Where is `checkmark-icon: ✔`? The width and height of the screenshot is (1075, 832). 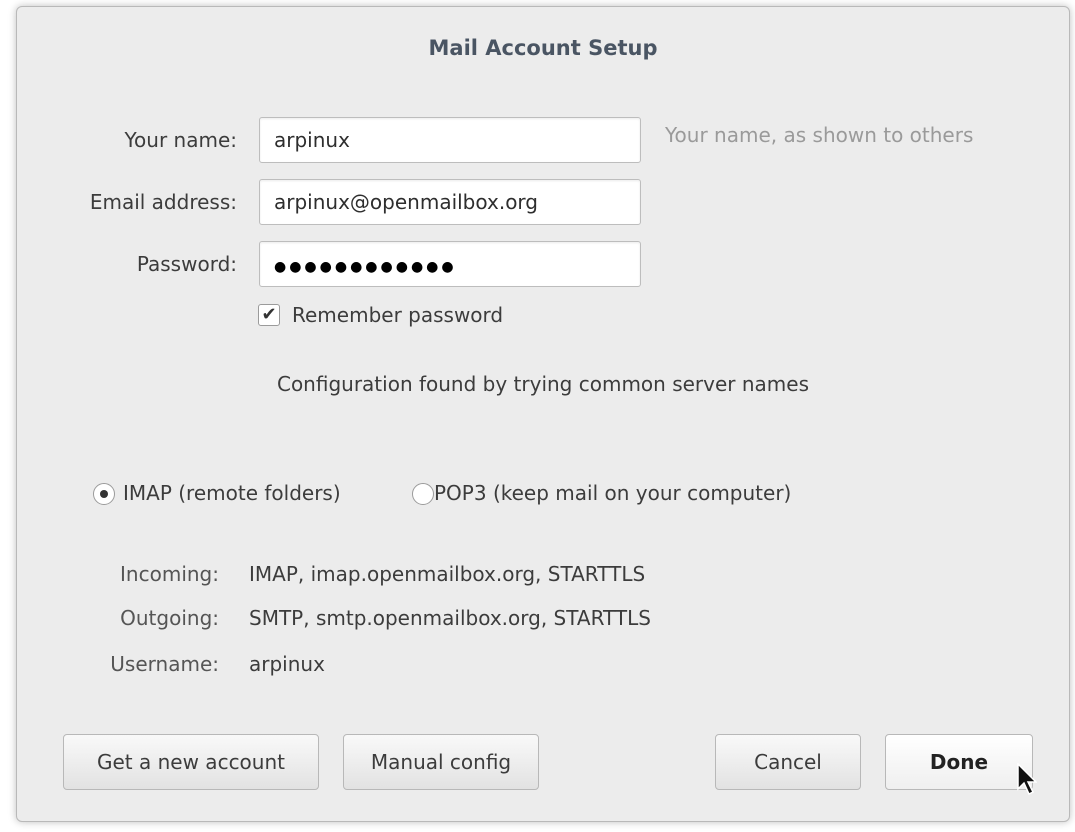
checkmark-icon: ✔ is located at coordinates (269, 314).